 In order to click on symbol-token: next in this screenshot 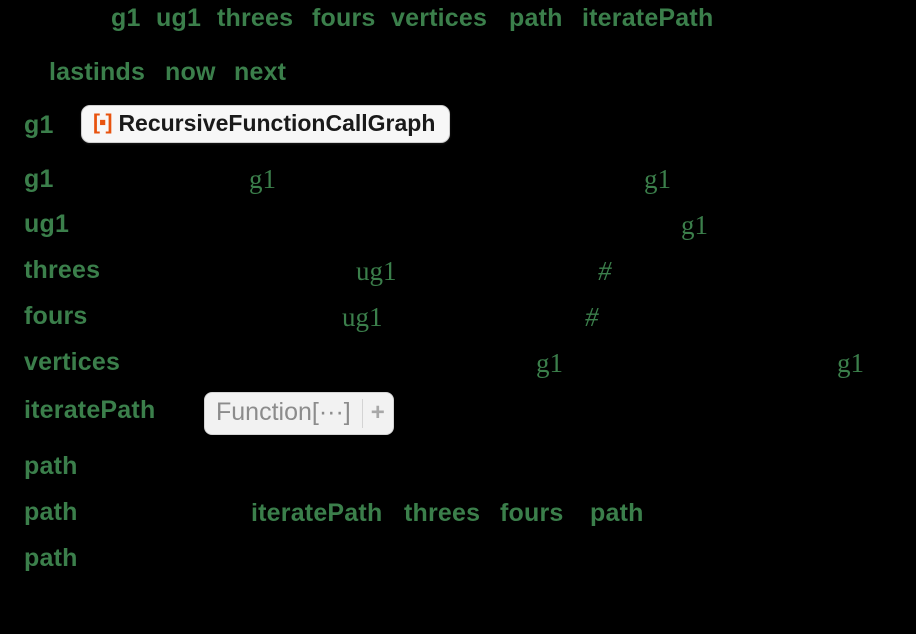, I will do `click(260, 72)`.